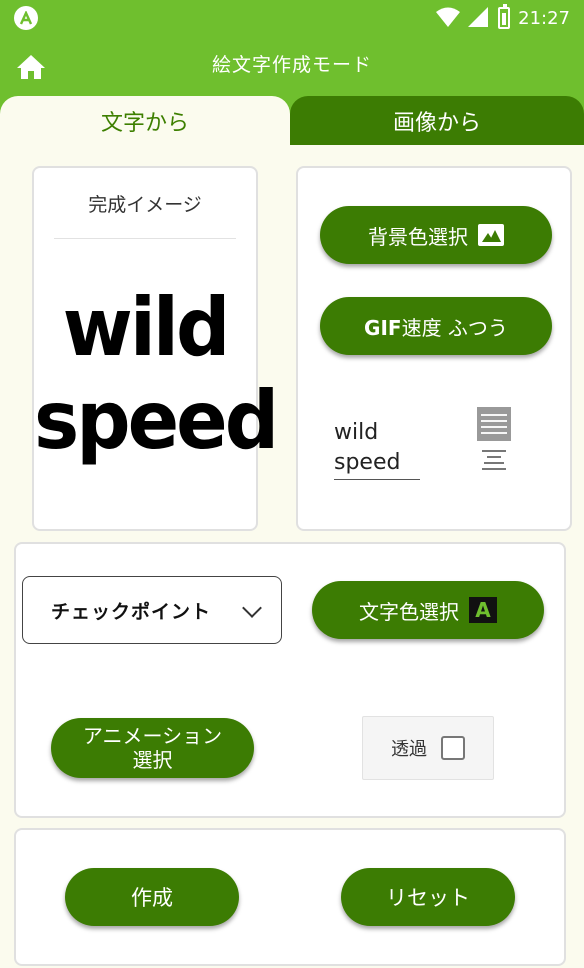  I want to click on gif-prefix: GIF, so click(383, 327).